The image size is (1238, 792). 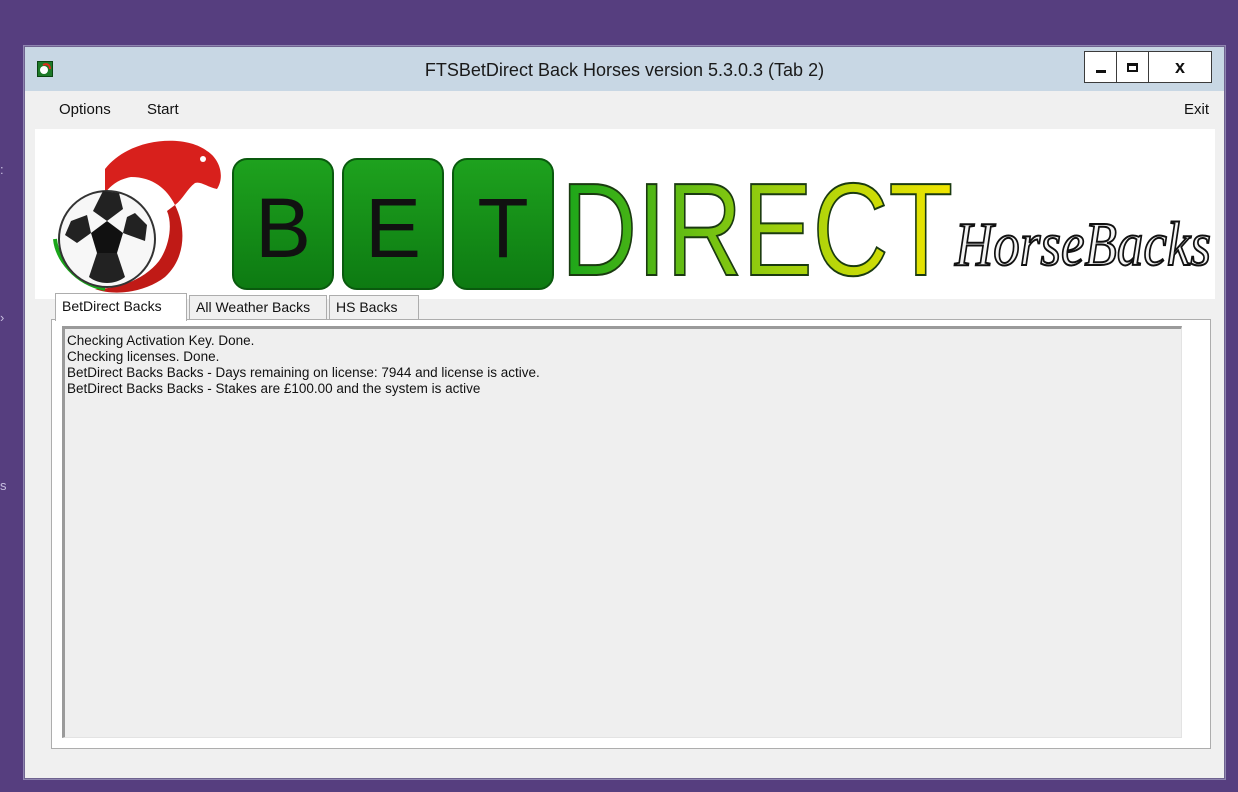 What do you see at coordinates (1082, 245) in the screenshot?
I see `banner-horsebacks-script: HorseBacks` at bounding box center [1082, 245].